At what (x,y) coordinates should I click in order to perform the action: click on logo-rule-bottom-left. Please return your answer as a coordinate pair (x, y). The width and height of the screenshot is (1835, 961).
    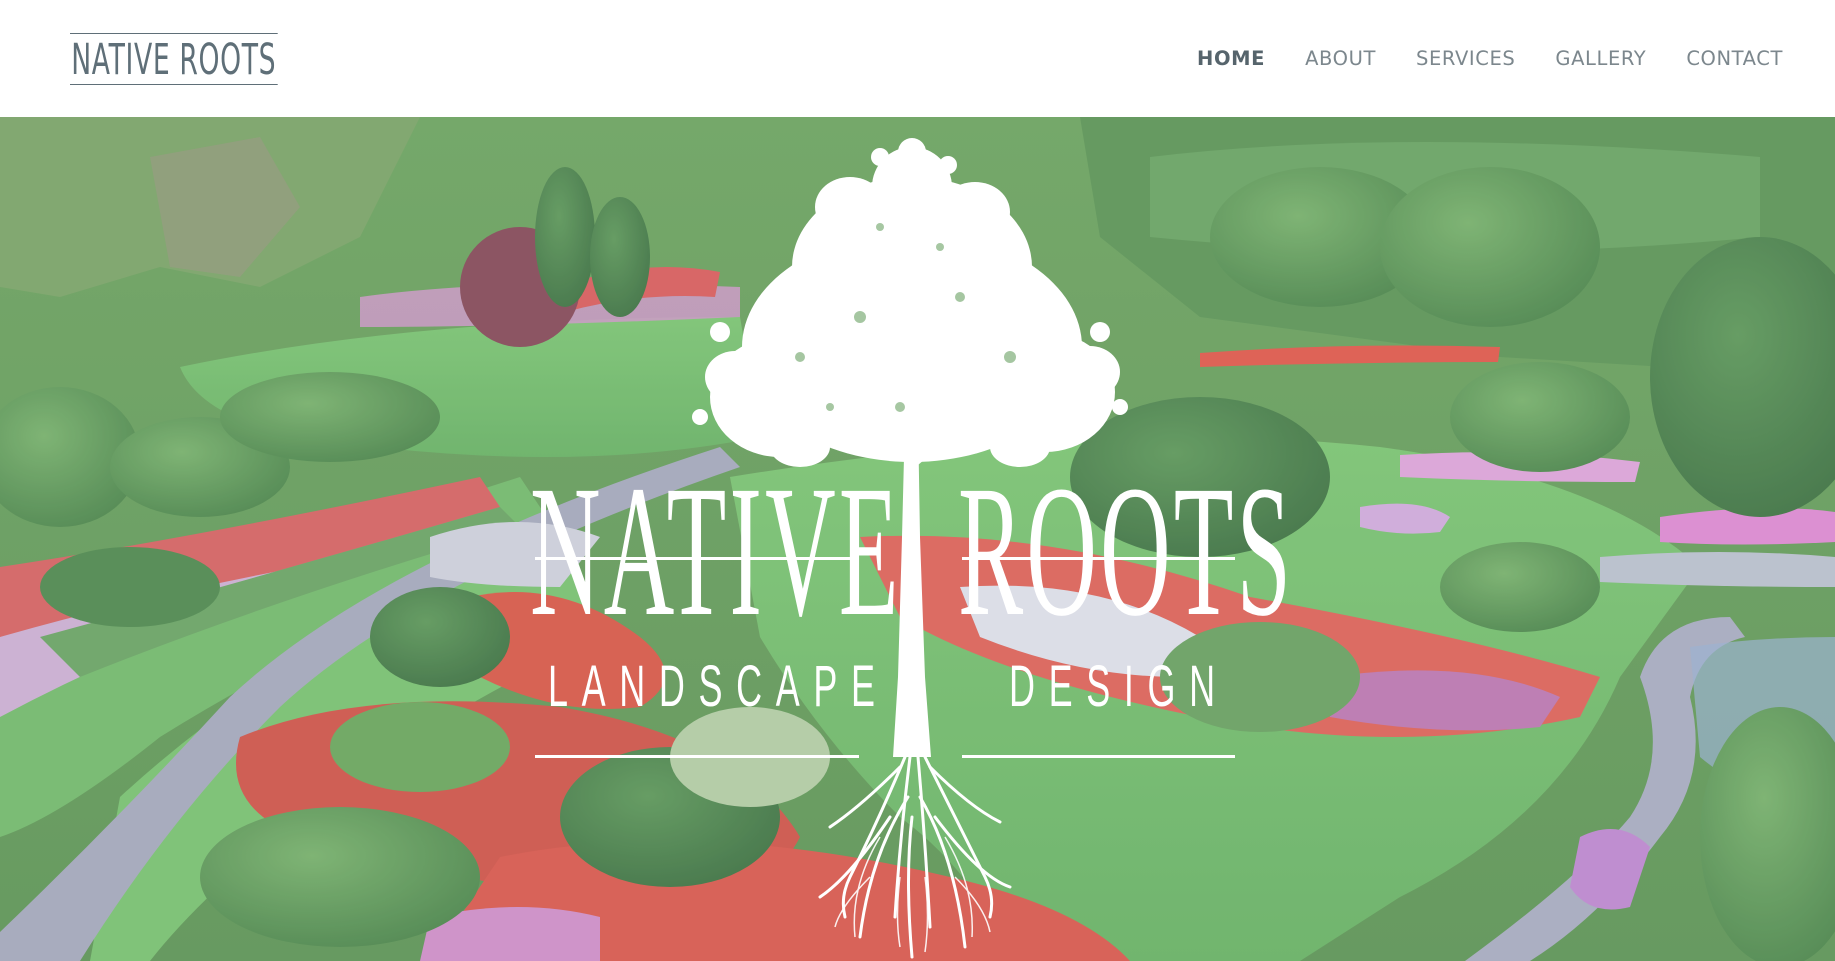
    Looking at the image, I should click on (697, 756).